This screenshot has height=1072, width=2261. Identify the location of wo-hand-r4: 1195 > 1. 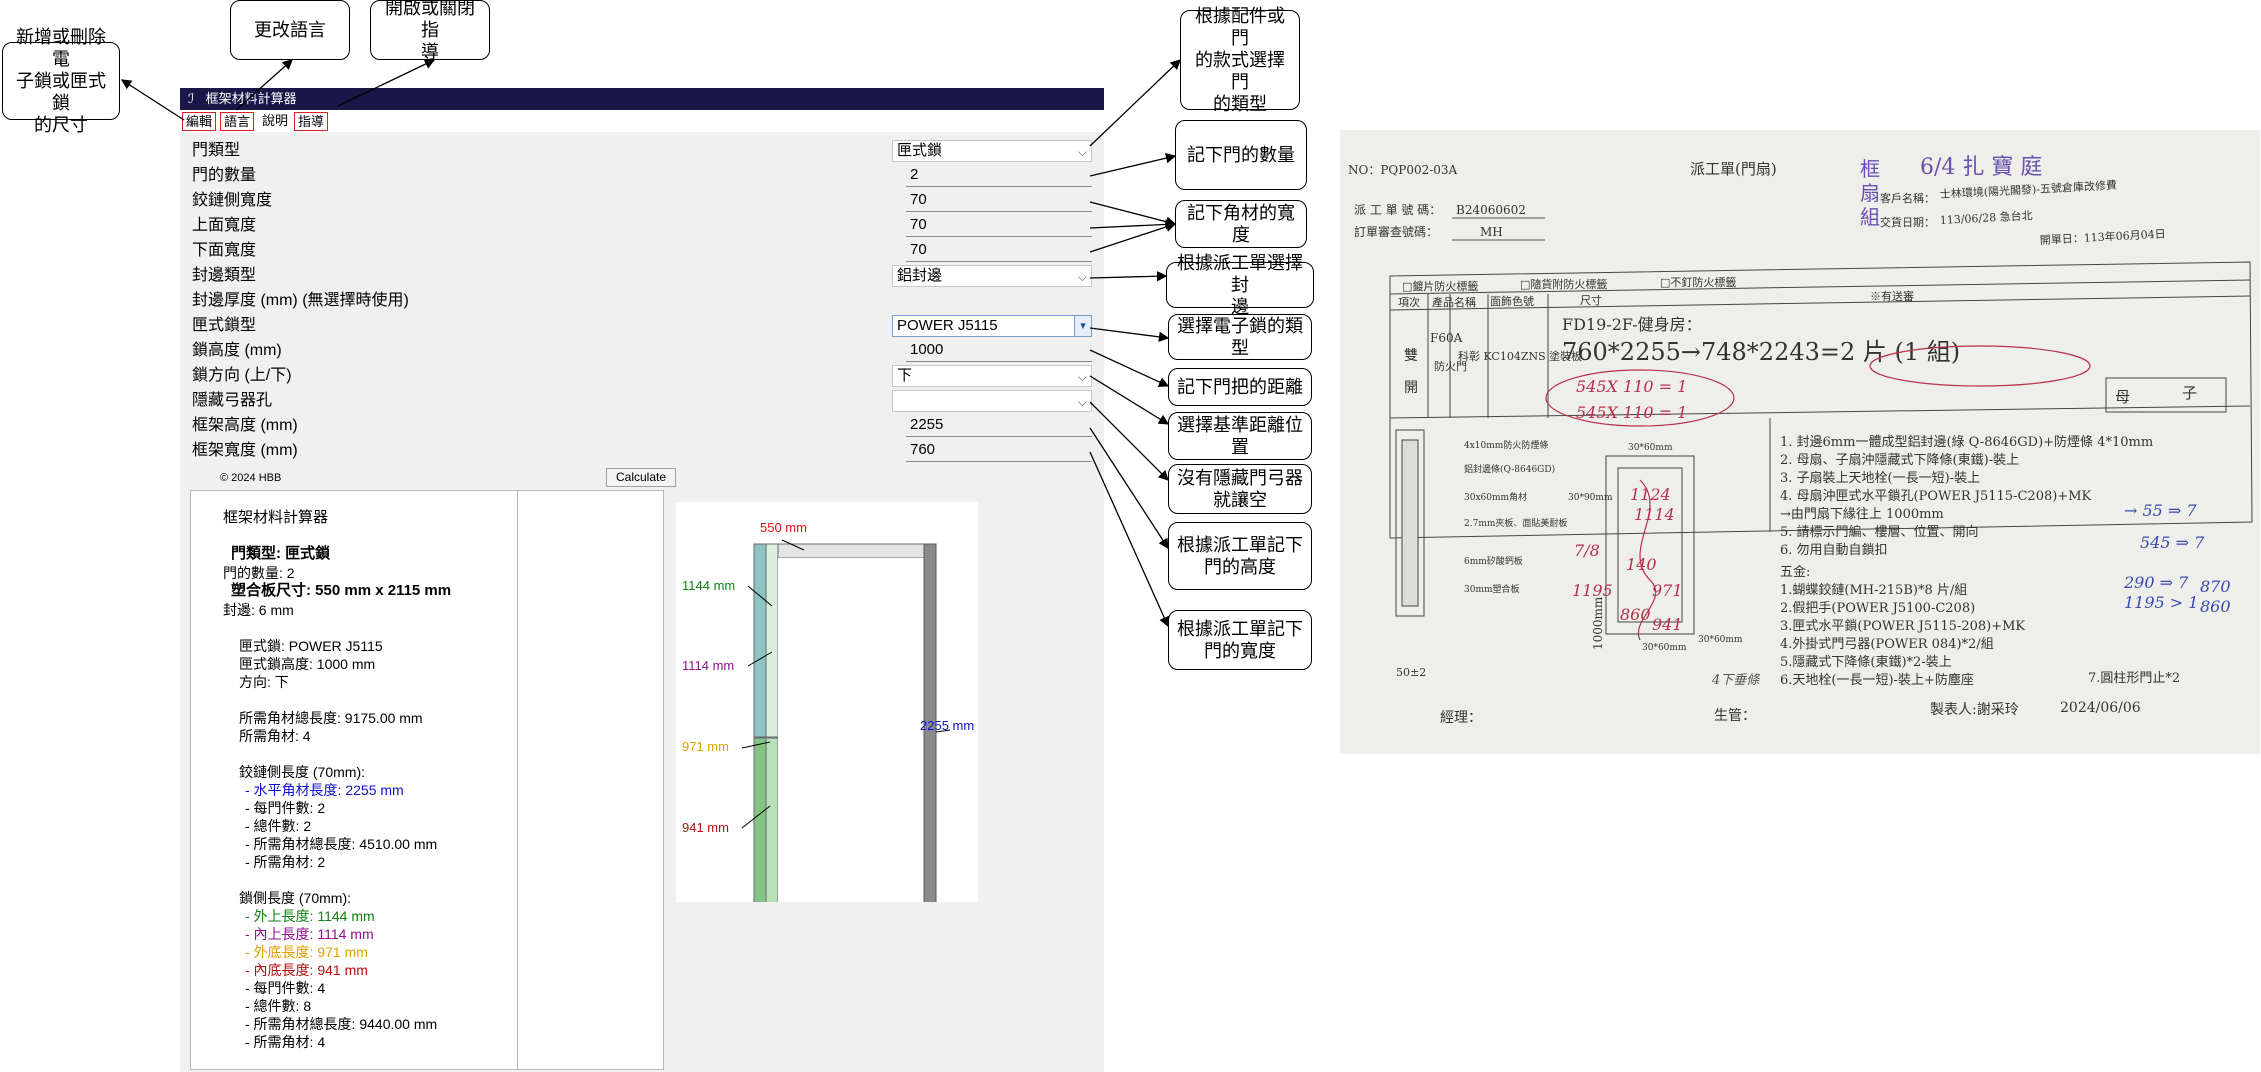
(2161, 602).